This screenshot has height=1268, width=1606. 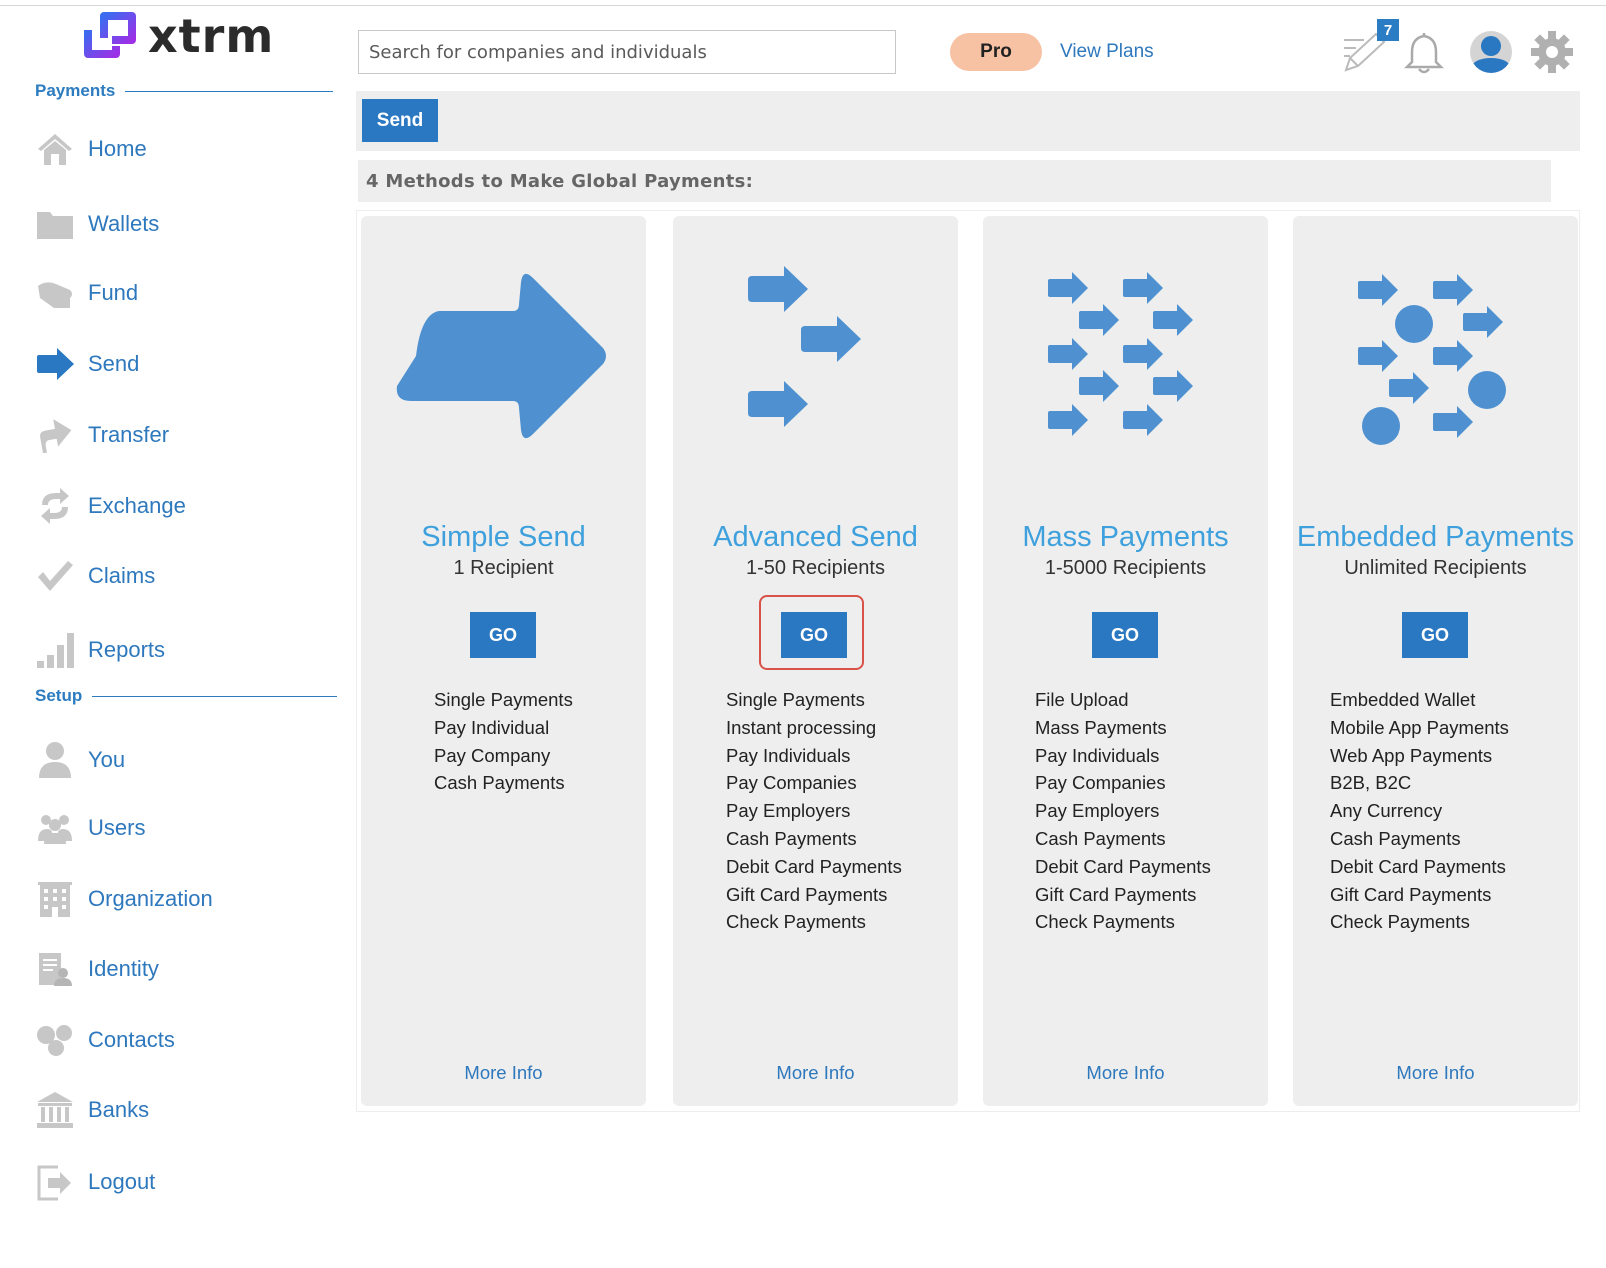 What do you see at coordinates (55, 576) in the screenshot?
I see `checkmark-icon` at bounding box center [55, 576].